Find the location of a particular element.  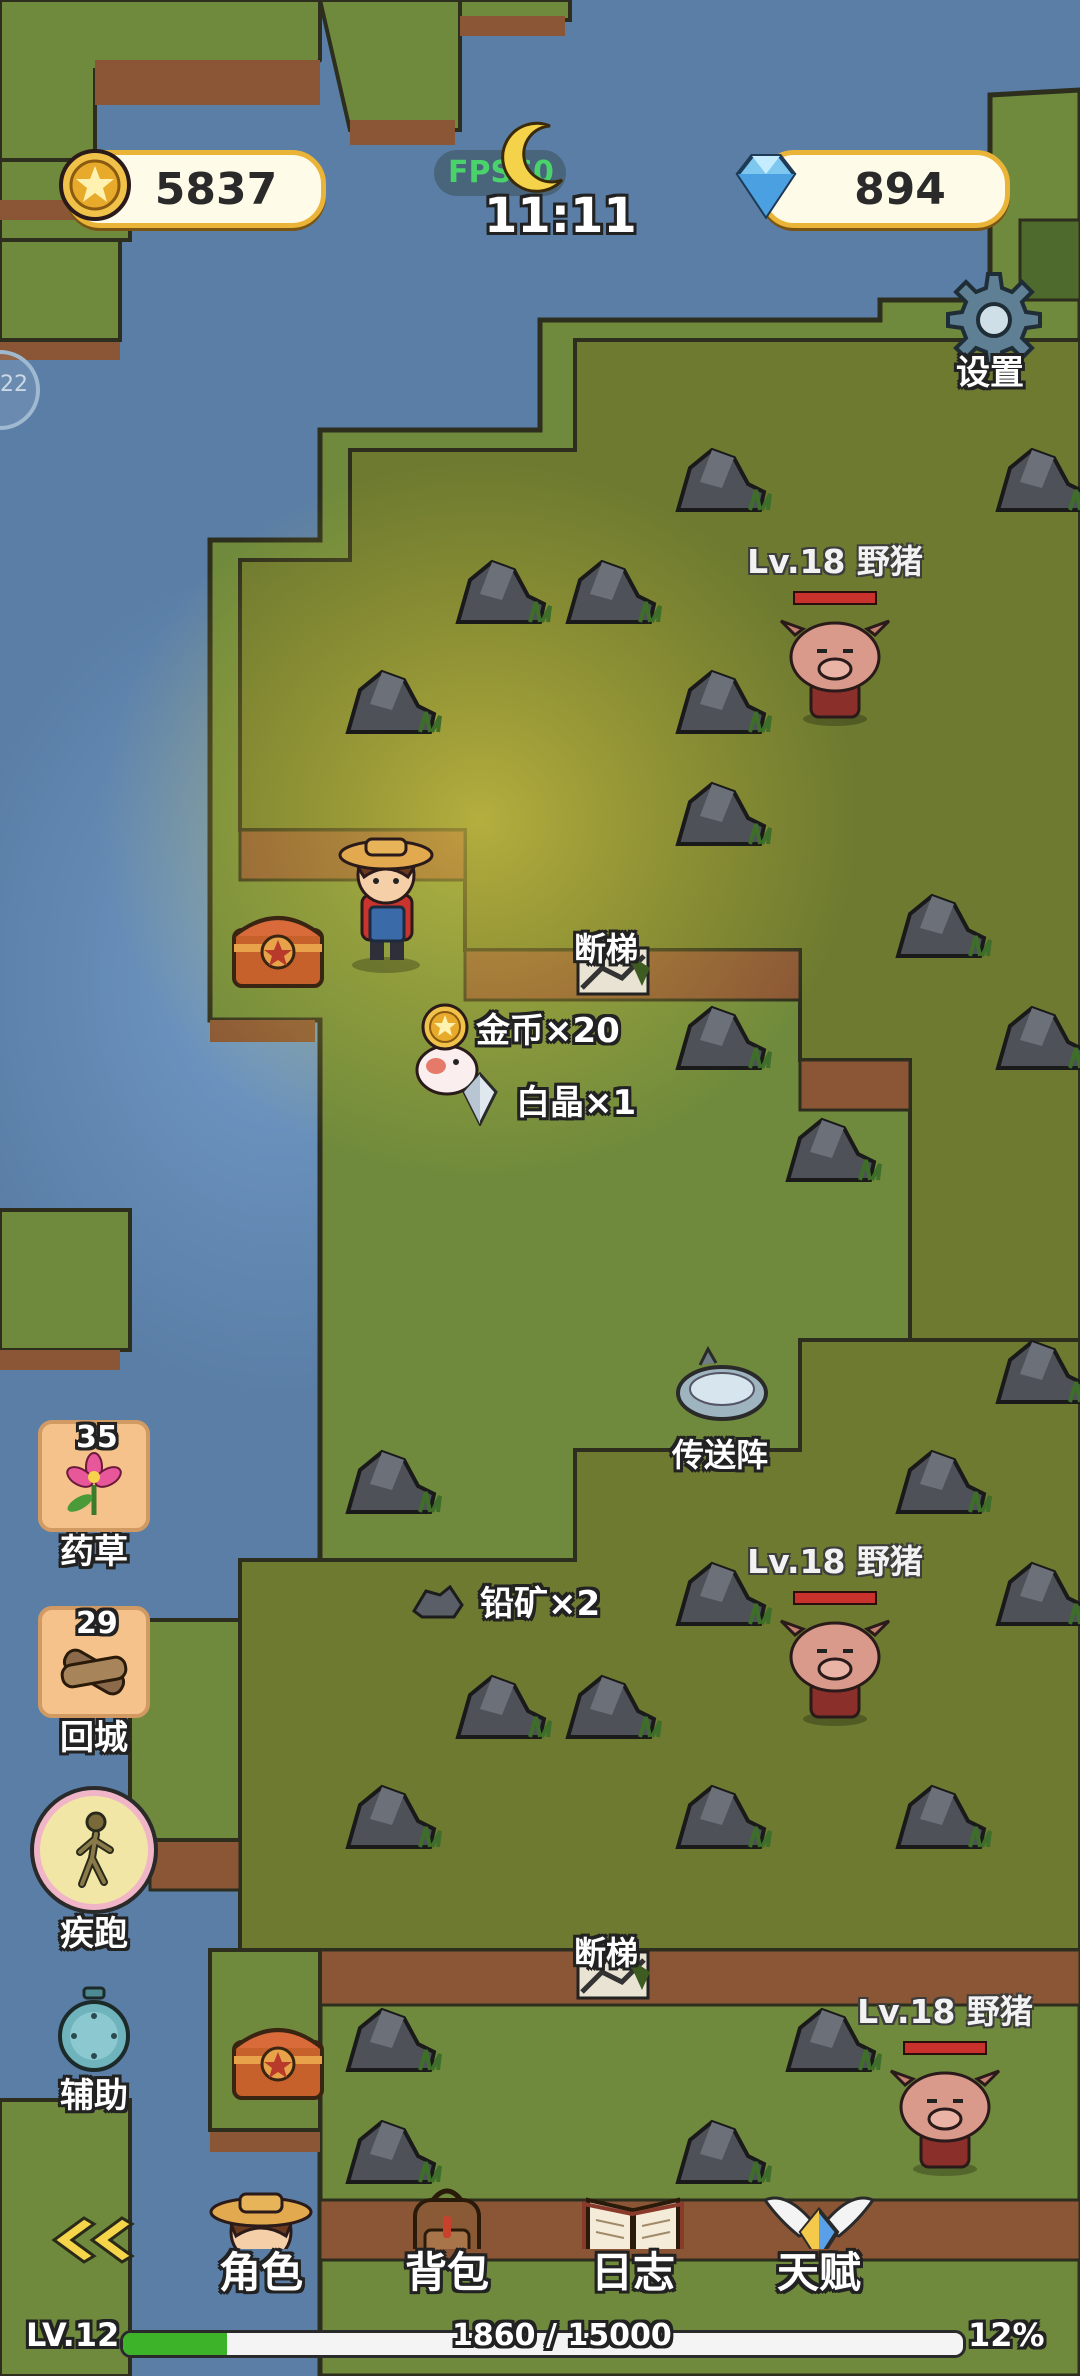

nav-character-label: 角色 is located at coordinates (260, 2272).